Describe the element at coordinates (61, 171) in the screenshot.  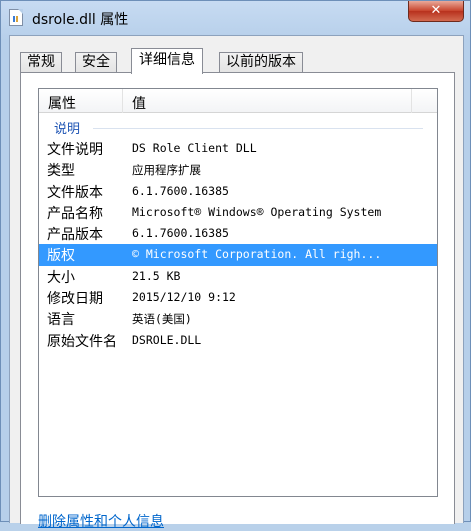
I see `property-name: 类型` at that location.